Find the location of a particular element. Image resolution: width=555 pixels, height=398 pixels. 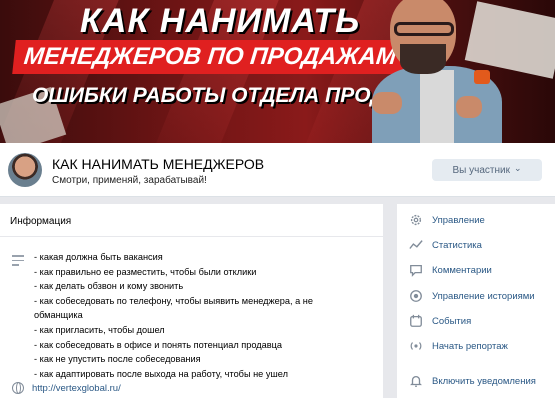

sidebar-item-label: Управление is located at coordinates (458, 220).